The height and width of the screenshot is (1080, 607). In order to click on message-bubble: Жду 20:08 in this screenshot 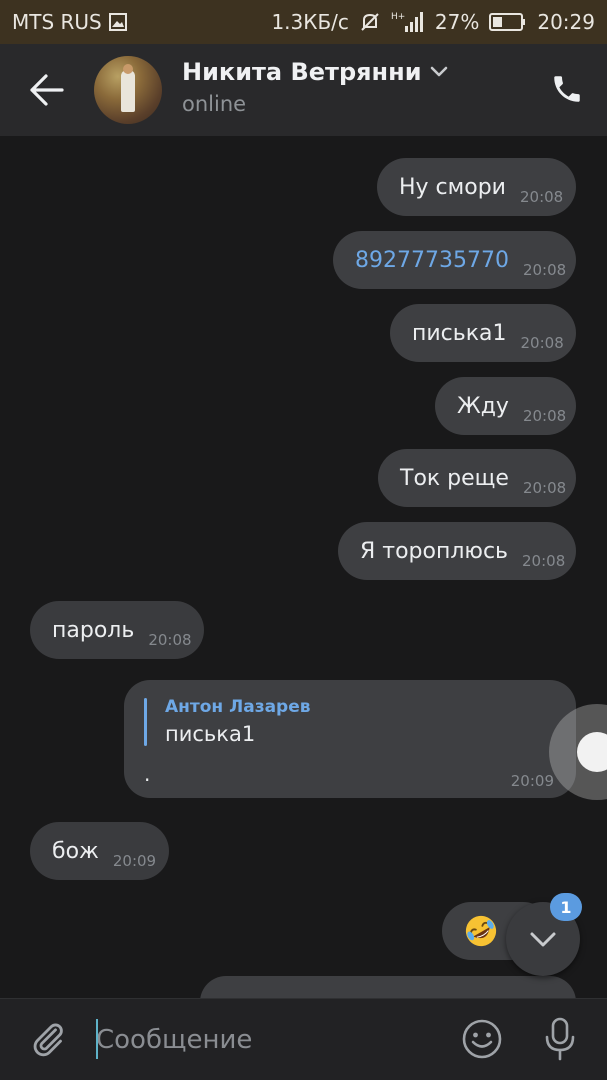, I will do `click(505, 406)`.